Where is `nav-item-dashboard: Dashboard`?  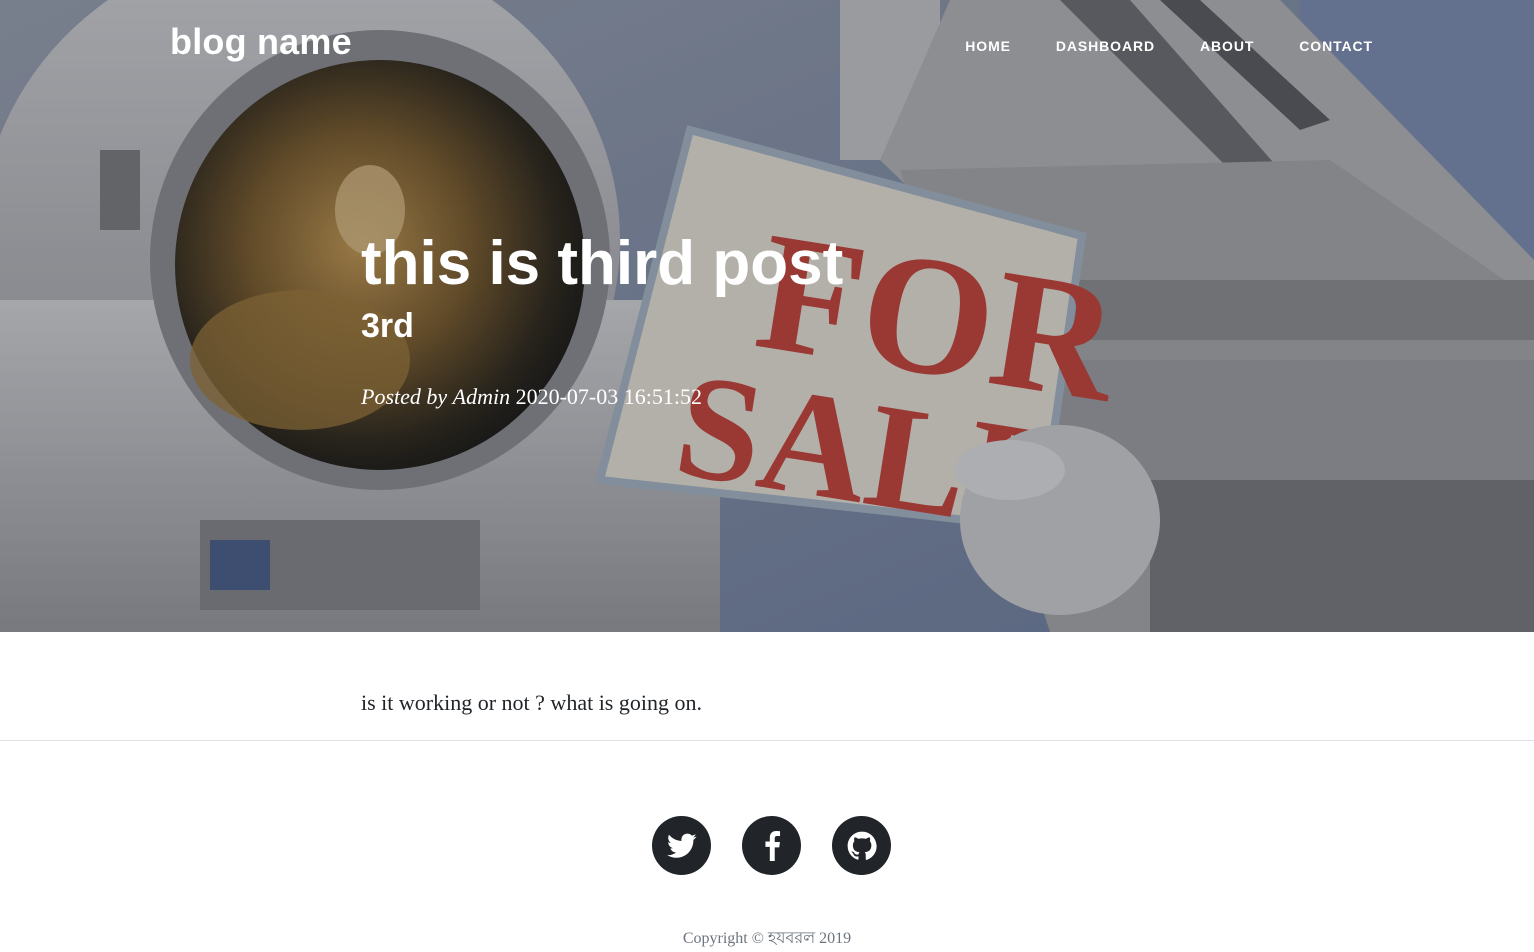
nav-item-dashboard: Dashboard is located at coordinates (1105, 47).